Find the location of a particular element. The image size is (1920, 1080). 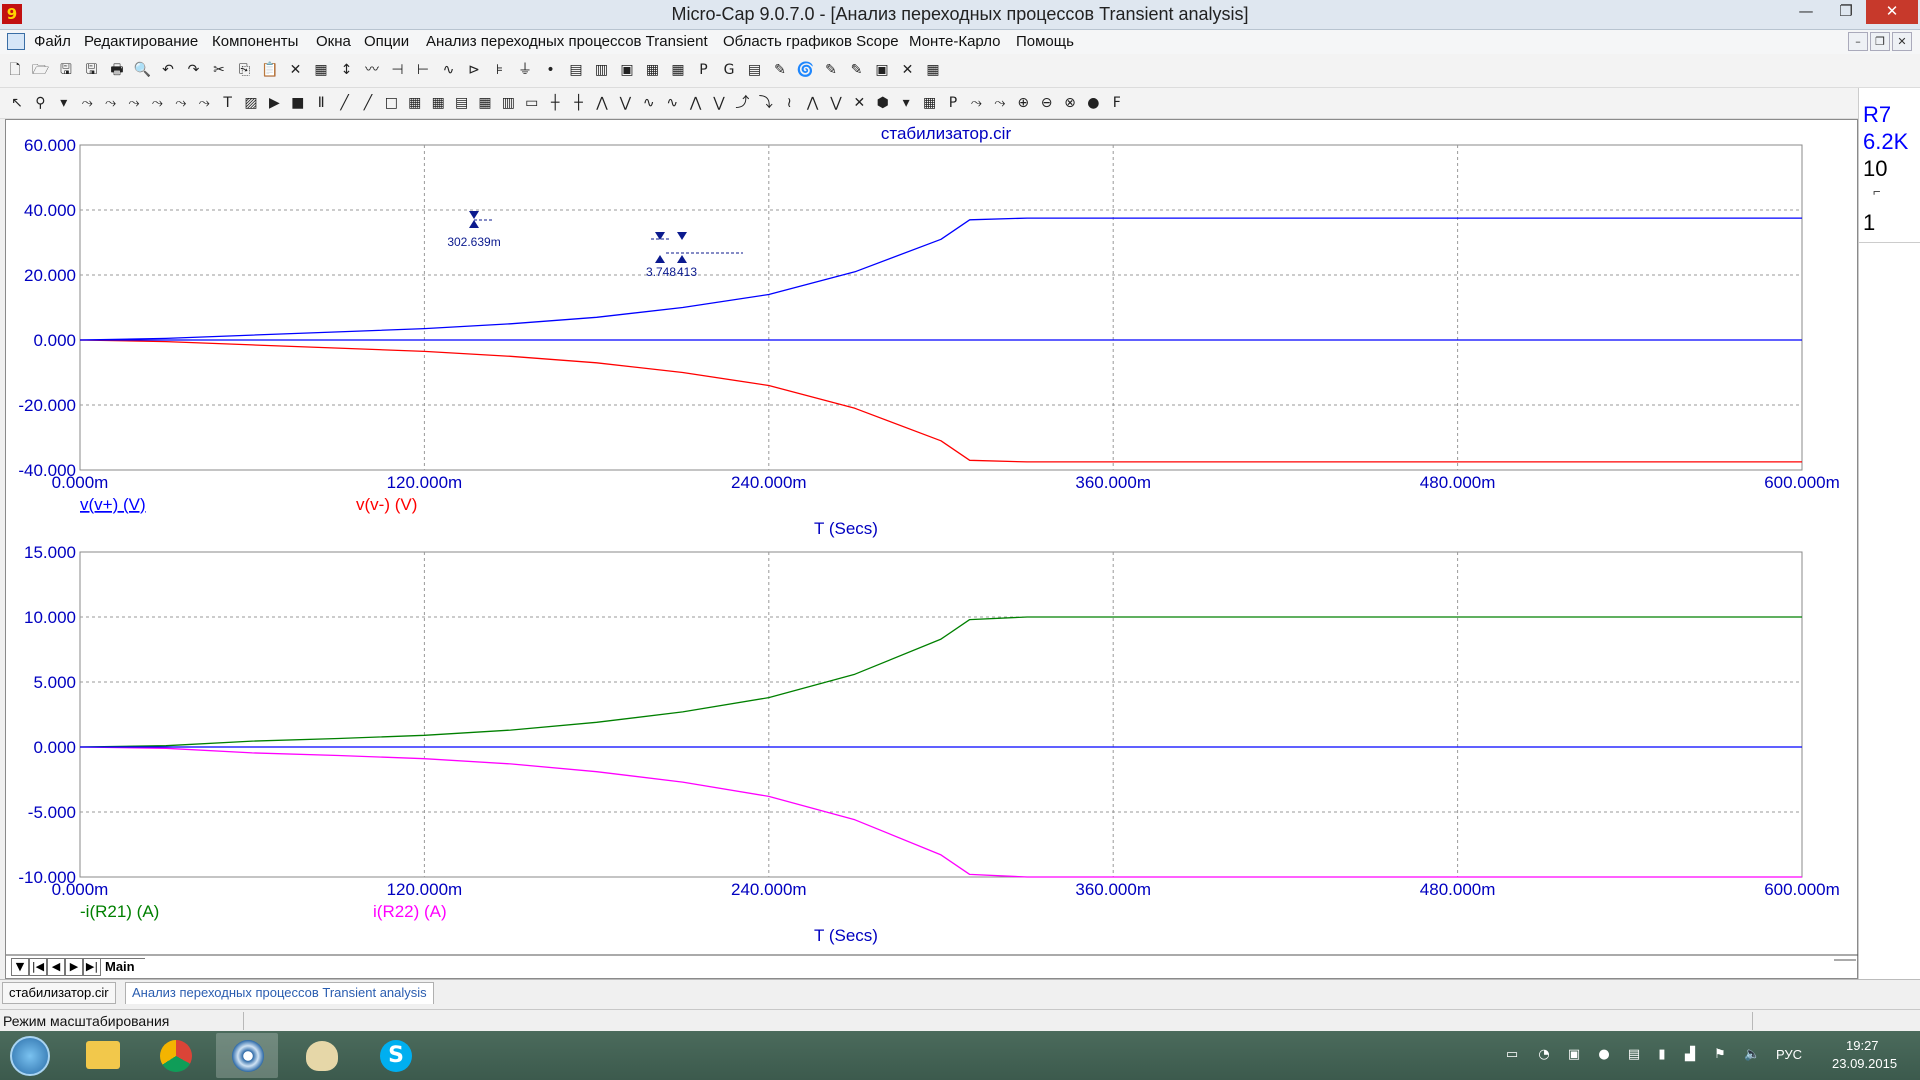

diode-icon: ⊳ is located at coordinates (474, 70).